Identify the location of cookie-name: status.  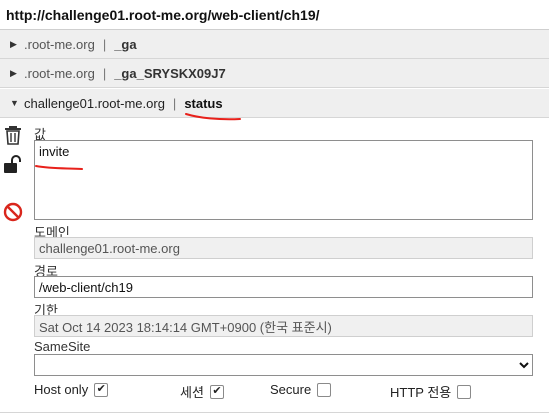
(203, 103).